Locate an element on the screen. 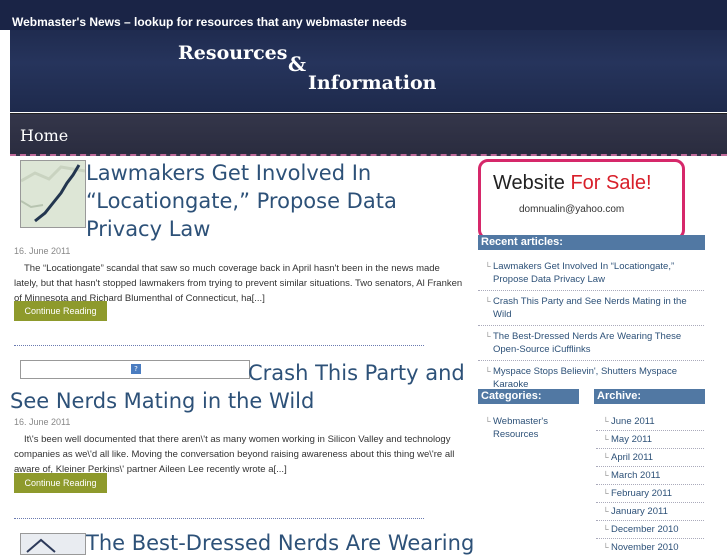 The image size is (727, 558). categories-list: └ Webmaster's Resources is located at coordinates (530, 428).